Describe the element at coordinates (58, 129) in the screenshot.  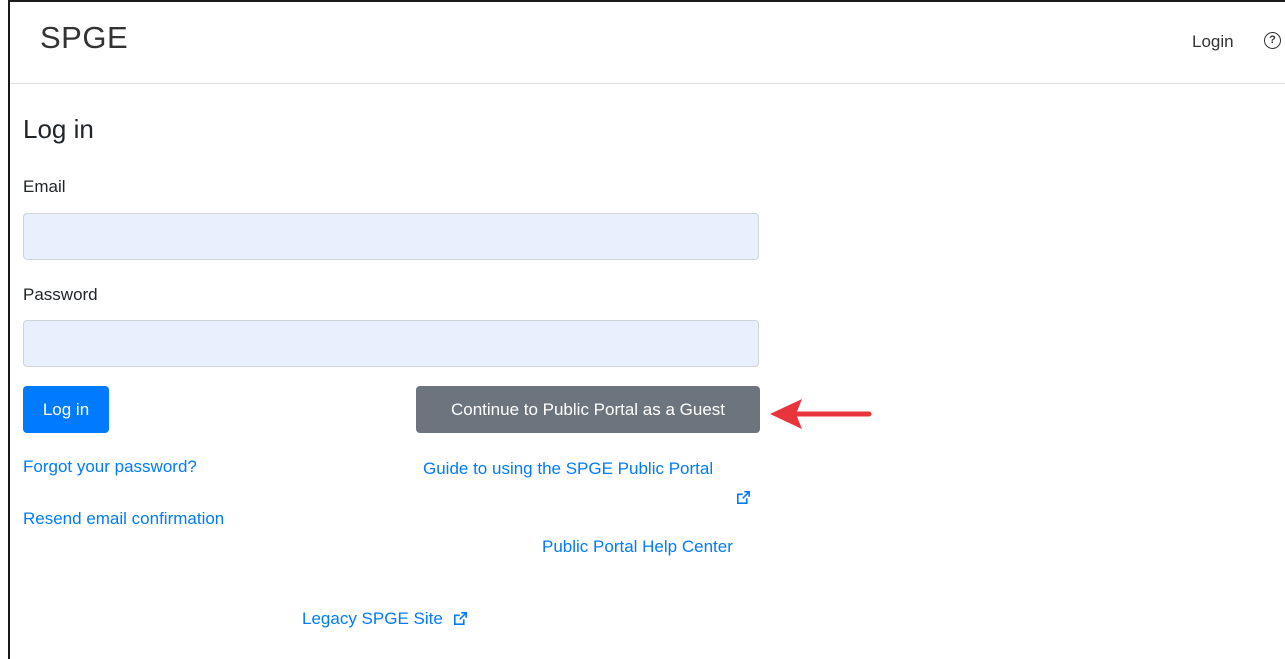
I see `page-title: Log in` at that location.